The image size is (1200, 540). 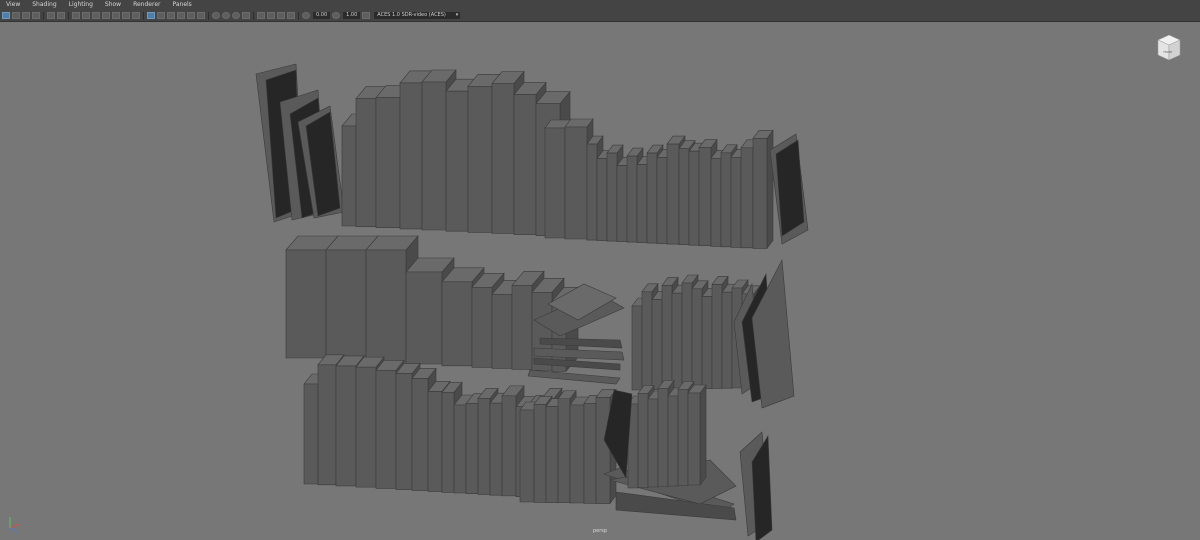 What do you see at coordinates (291, 15) in the screenshot?
I see `xray-active-icon` at bounding box center [291, 15].